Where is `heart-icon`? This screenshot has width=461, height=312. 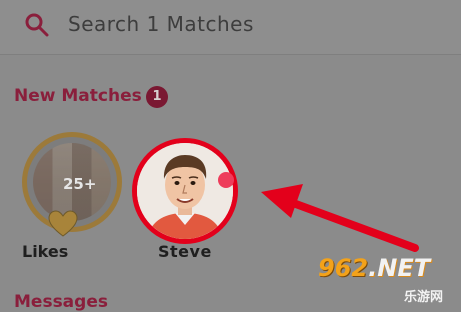 heart-icon is located at coordinates (63, 223).